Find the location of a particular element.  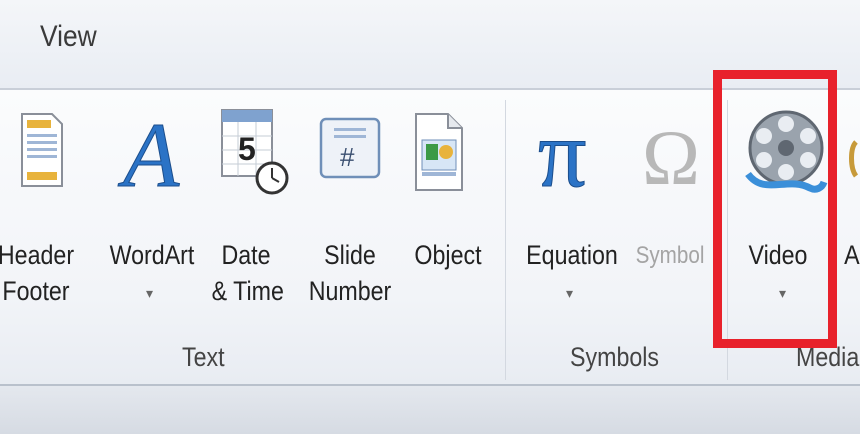

group-label-text: Text is located at coordinates (203, 357).